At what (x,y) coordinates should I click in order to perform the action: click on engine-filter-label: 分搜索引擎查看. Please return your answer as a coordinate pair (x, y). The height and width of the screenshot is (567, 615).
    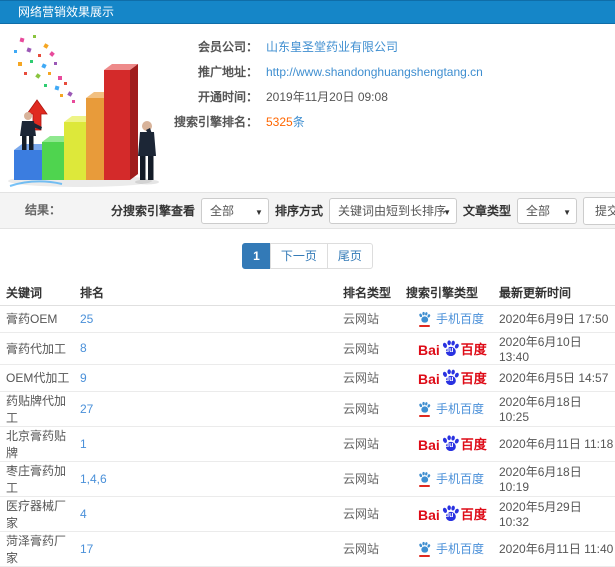
    Looking at the image, I should click on (152, 211).